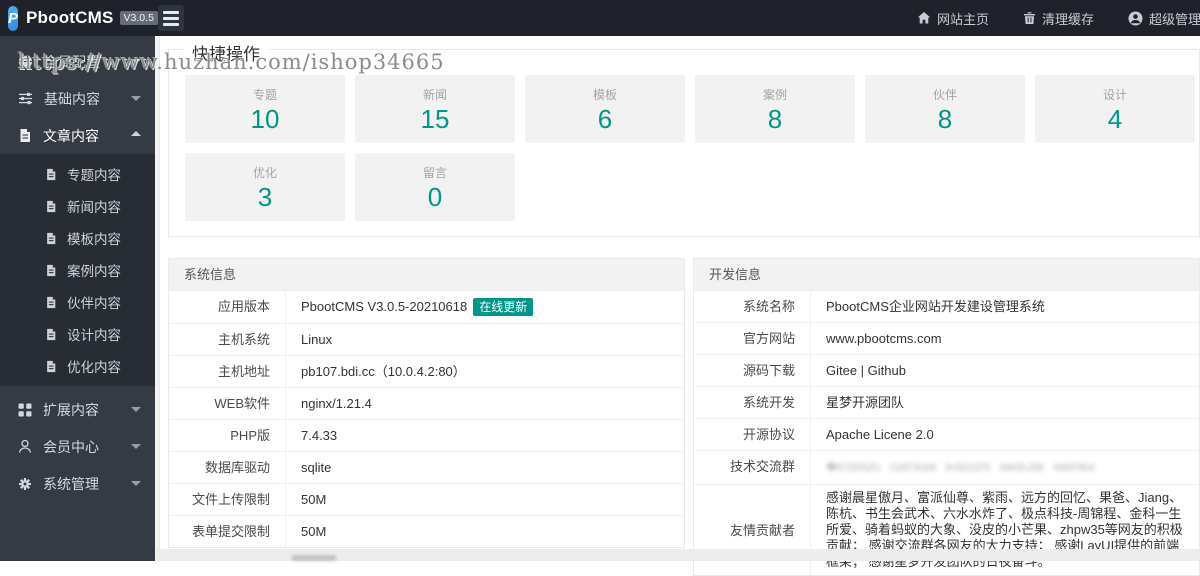  Describe the element at coordinates (227, 435) in the screenshot. I see `row-label: PHP版` at that location.